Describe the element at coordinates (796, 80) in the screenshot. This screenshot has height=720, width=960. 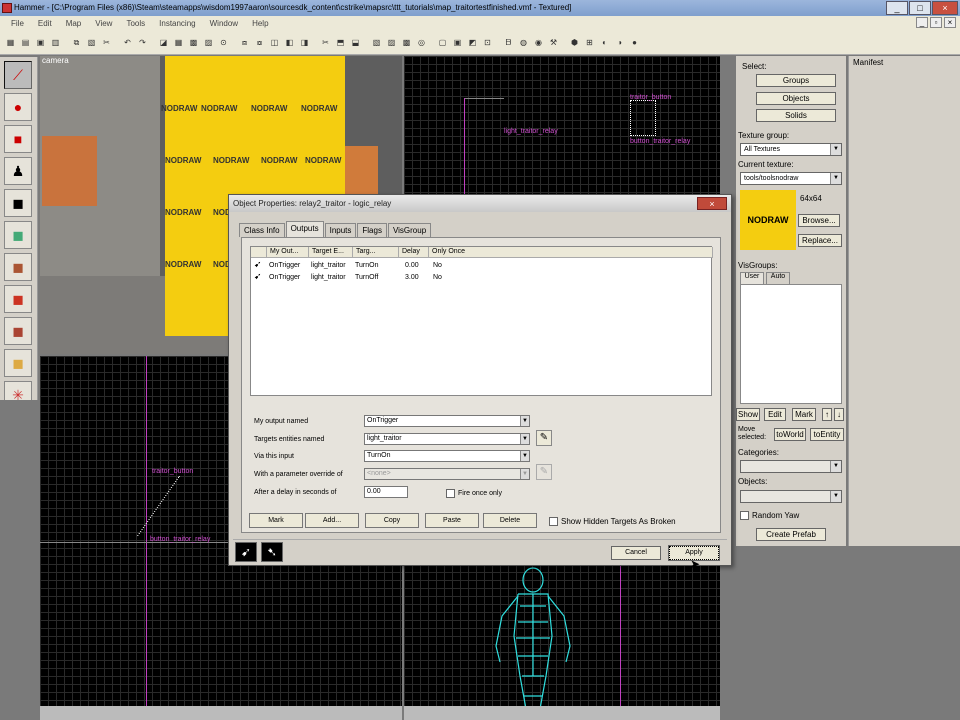
I see `select-groups-button: Groups` at that location.